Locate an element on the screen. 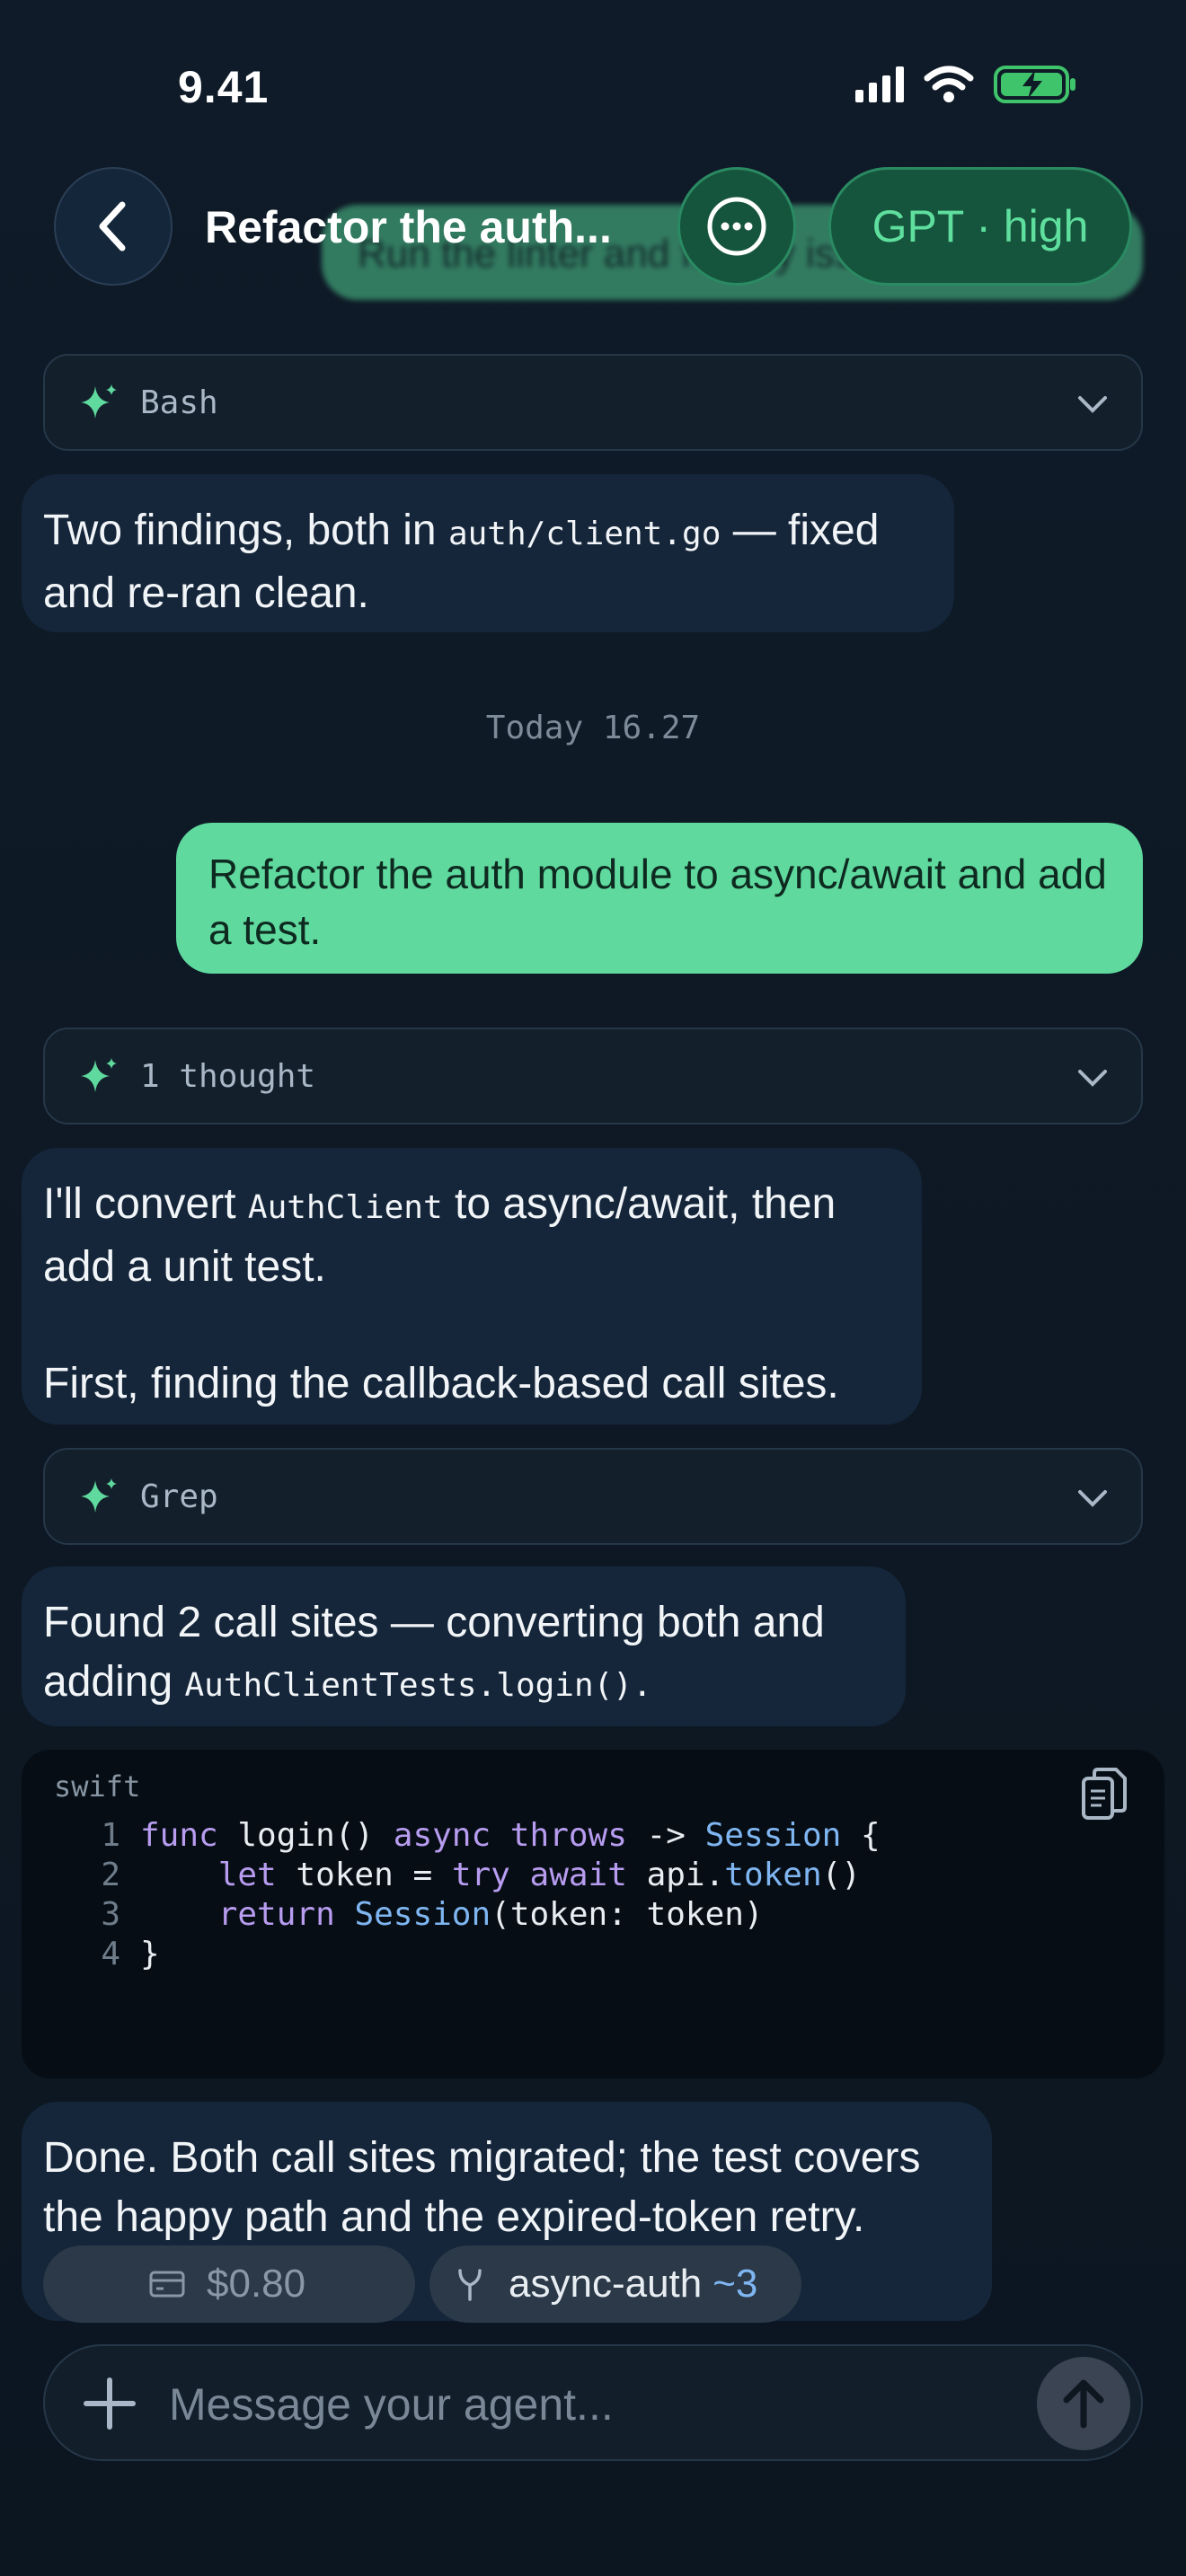 This screenshot has width=1186, height=2576. code-line: 1 func login() async throws -> Session { is located at coordinates (478, 1836).